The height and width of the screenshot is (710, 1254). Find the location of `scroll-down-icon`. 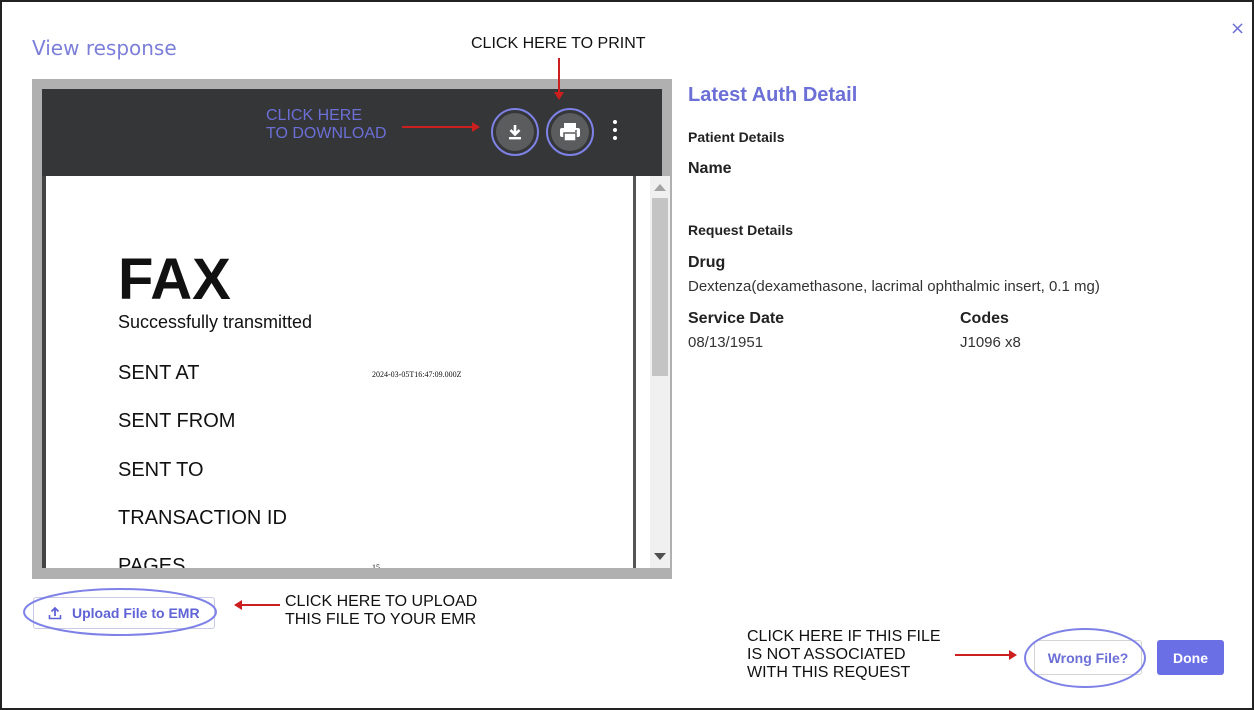

scroll-down-icon is located at coordinates (660, 556).